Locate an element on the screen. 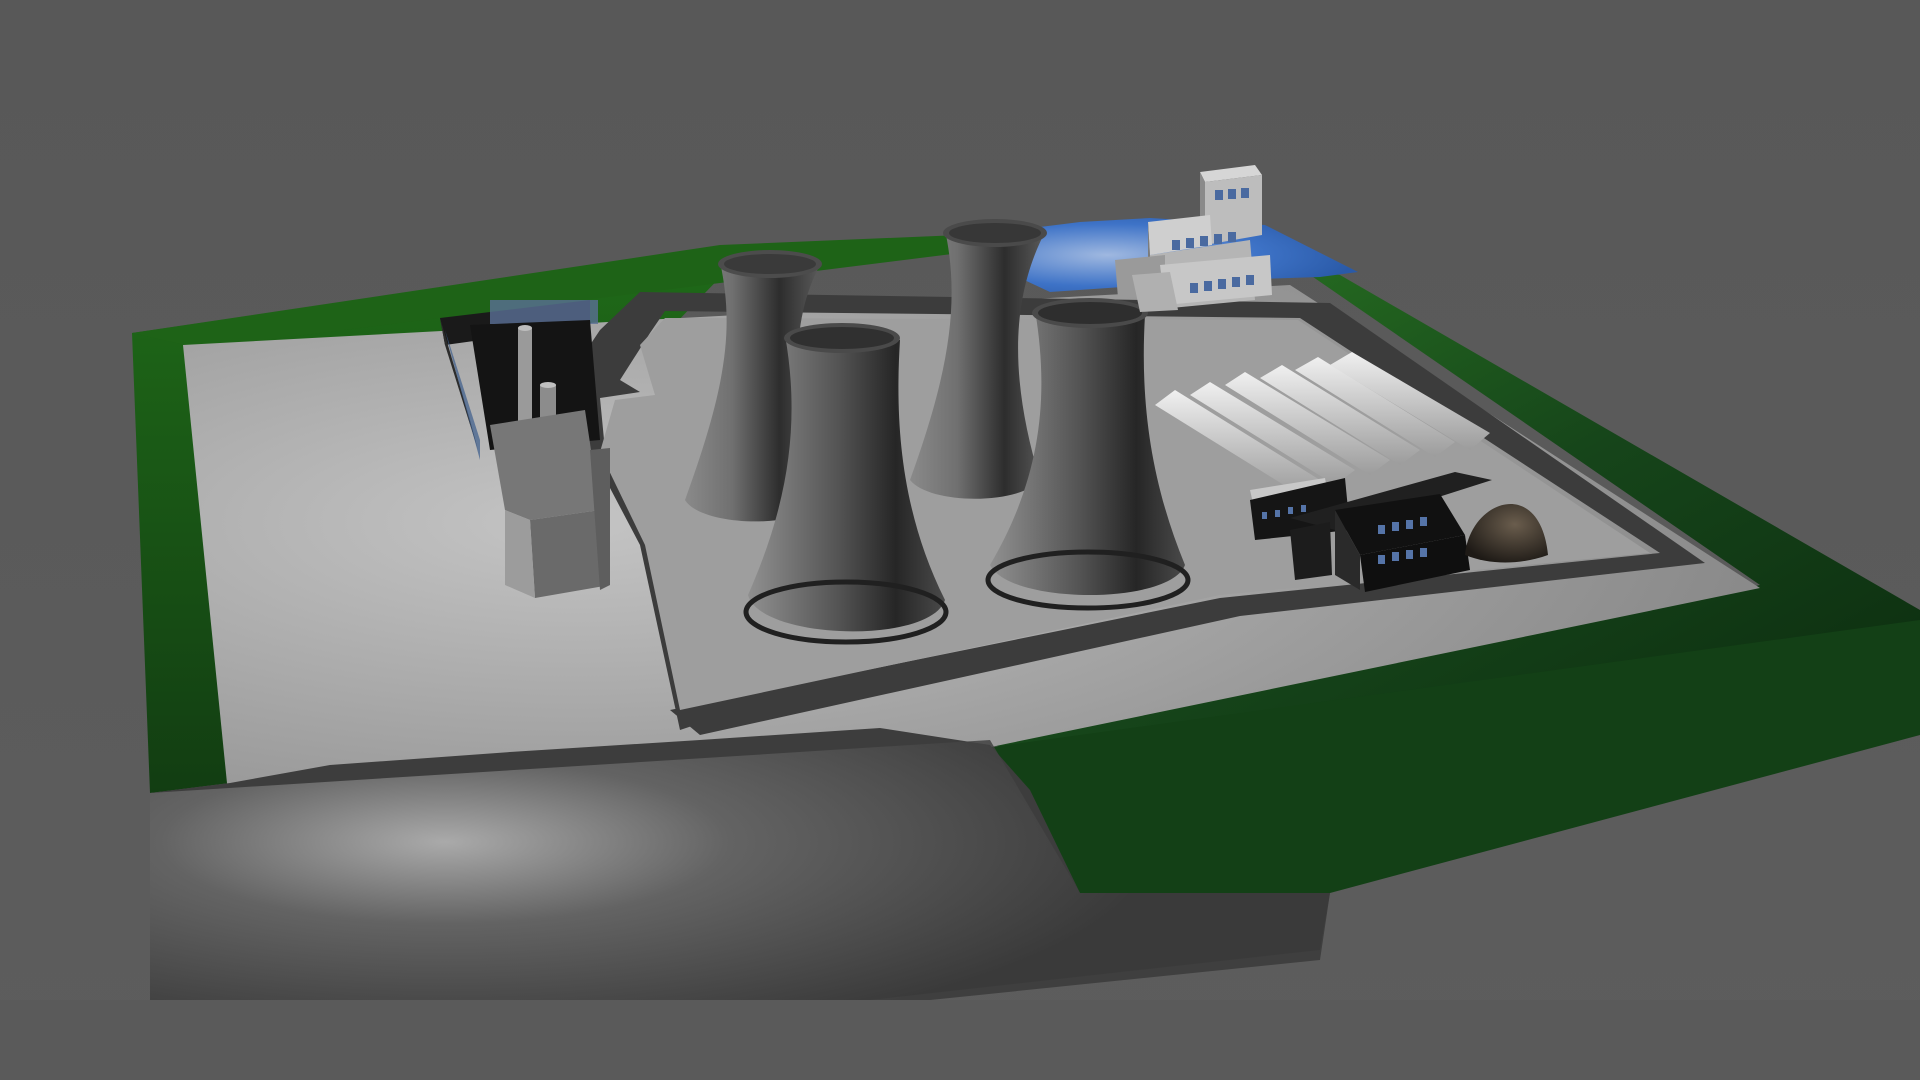  chimney-tall is located at coordinates (525, 378).